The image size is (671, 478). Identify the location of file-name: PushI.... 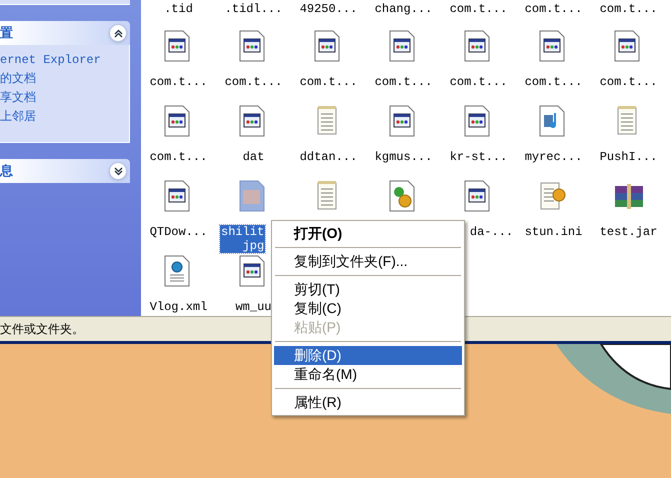
(628, 157).